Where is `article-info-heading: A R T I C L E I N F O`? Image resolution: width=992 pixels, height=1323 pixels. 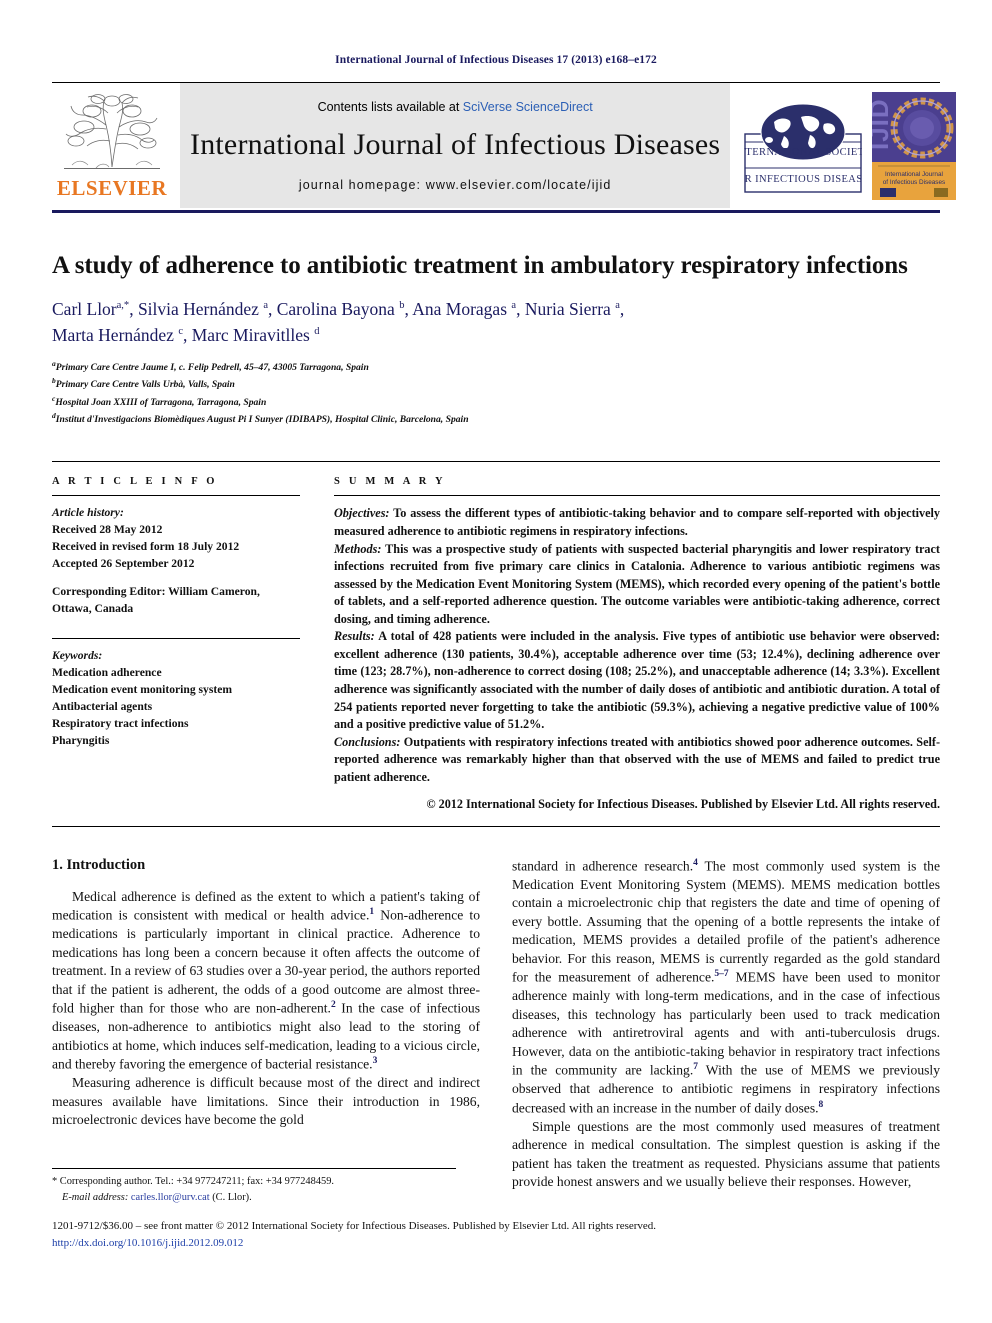
article-info-heading: A R T I C L E I N F O is located at coordinates (135, 482).